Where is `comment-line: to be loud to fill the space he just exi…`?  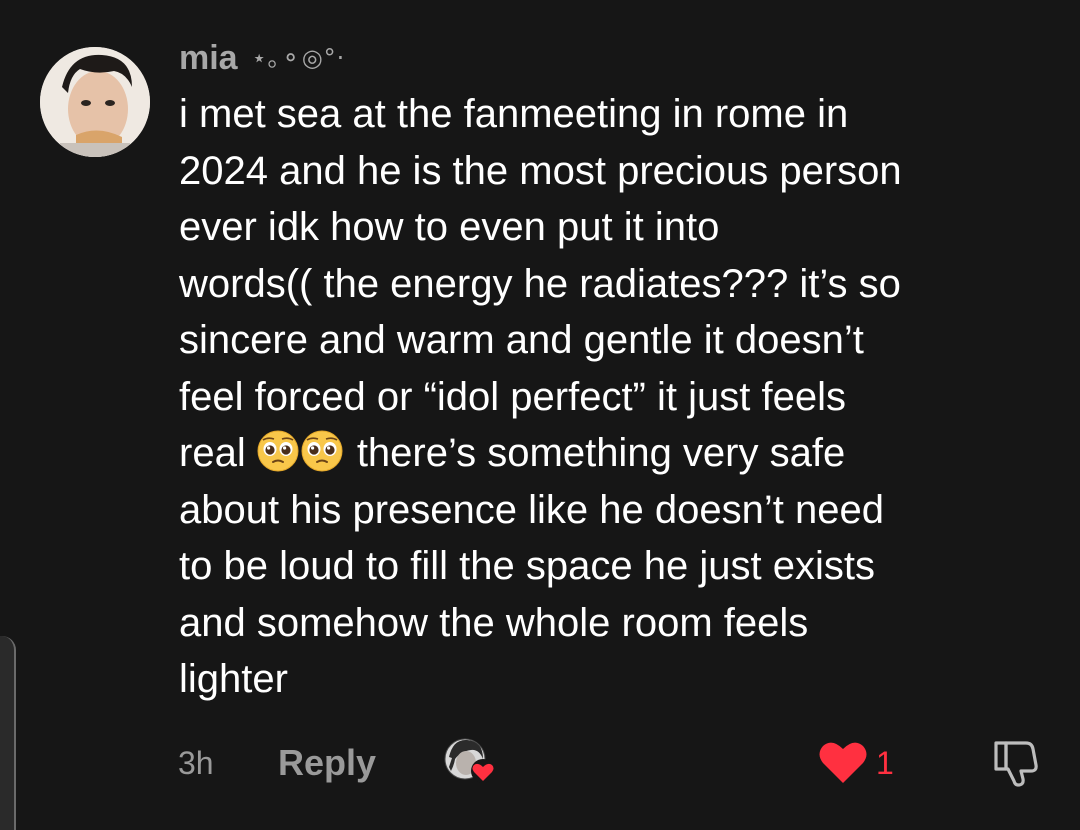
comment-line: to be loud to fill the space he just exi… is located at coordinates (527, 566).